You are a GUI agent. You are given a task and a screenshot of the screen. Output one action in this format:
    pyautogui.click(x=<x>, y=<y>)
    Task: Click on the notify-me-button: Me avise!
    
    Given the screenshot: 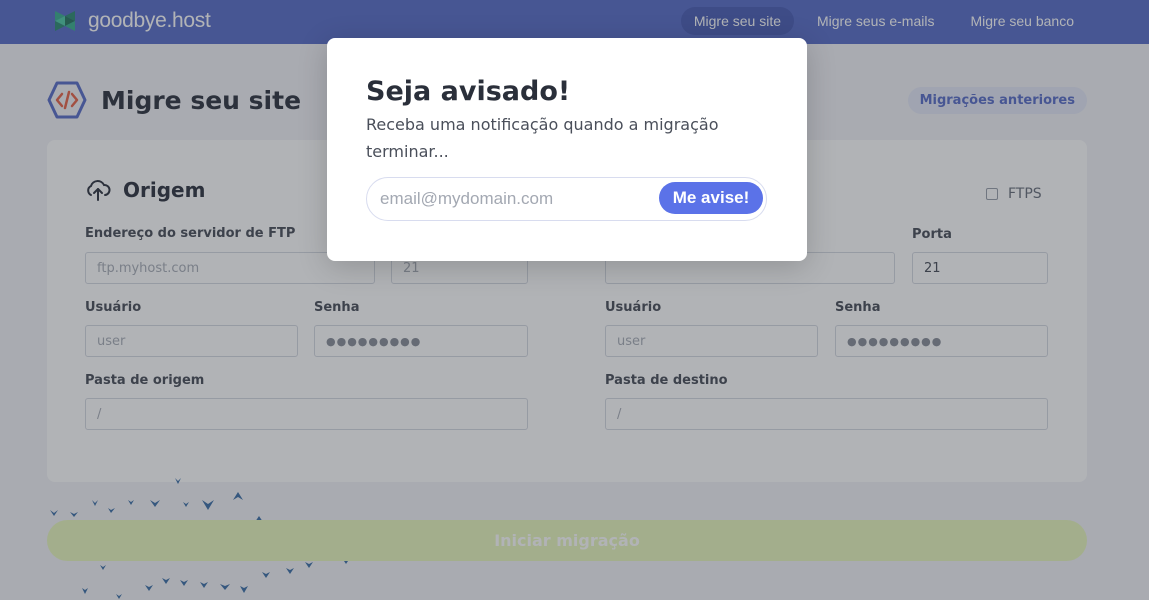 What is the action you would take?
    pyautogui.click(x=711, y=198)
    